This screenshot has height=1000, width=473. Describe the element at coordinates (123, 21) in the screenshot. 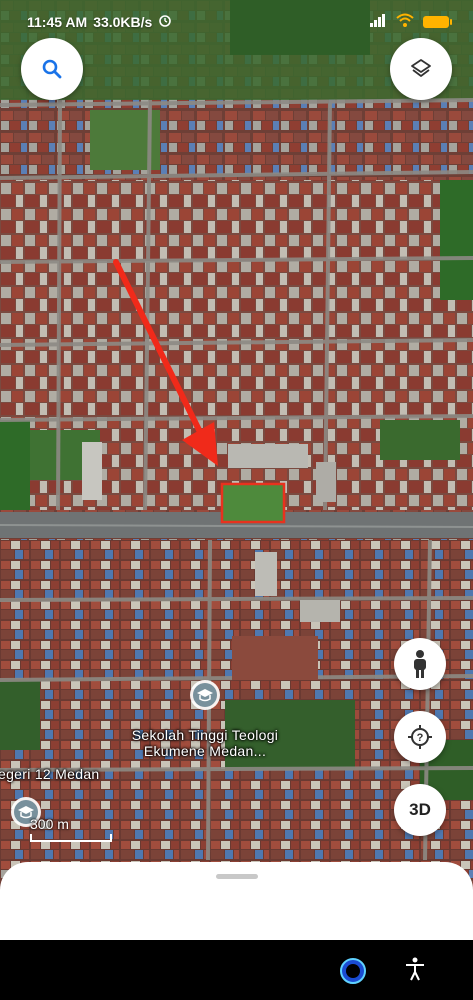

I see `status-network-speed: 33.0KB/s` at that location.